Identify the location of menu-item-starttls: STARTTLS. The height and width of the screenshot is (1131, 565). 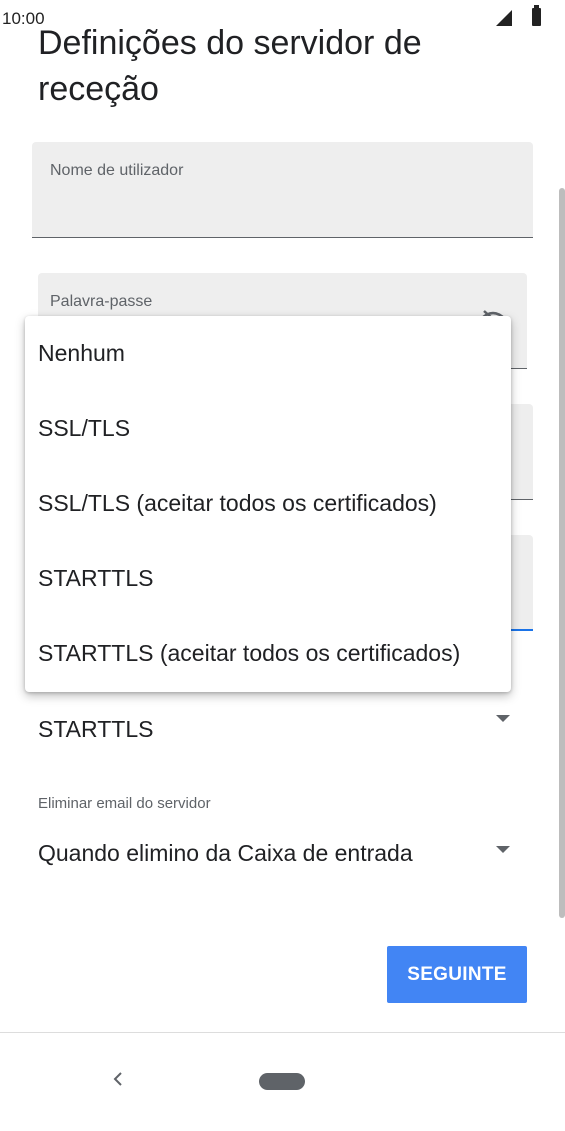
(268, 578).